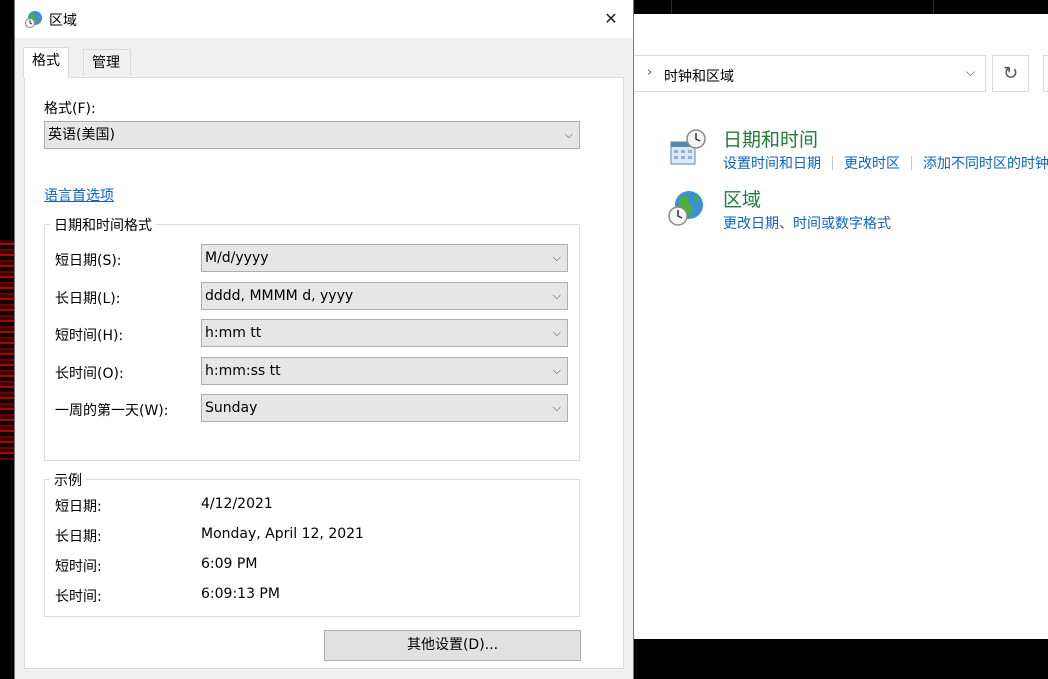 The width and height of the screenshot is (1048, 679). What do you see at coordinates (233, 333) in the screenshot?
I see `short-time-value: h:mm tt` at bounding box center [233, 333].